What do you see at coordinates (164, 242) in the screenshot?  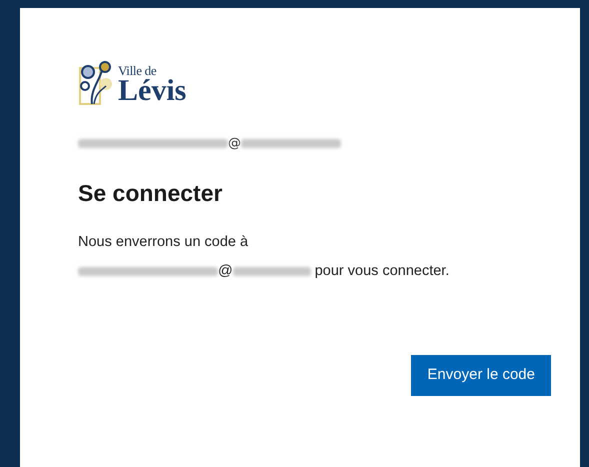 I see `message-text: Nous enverrons un code à` at bounding box center [164, 242].